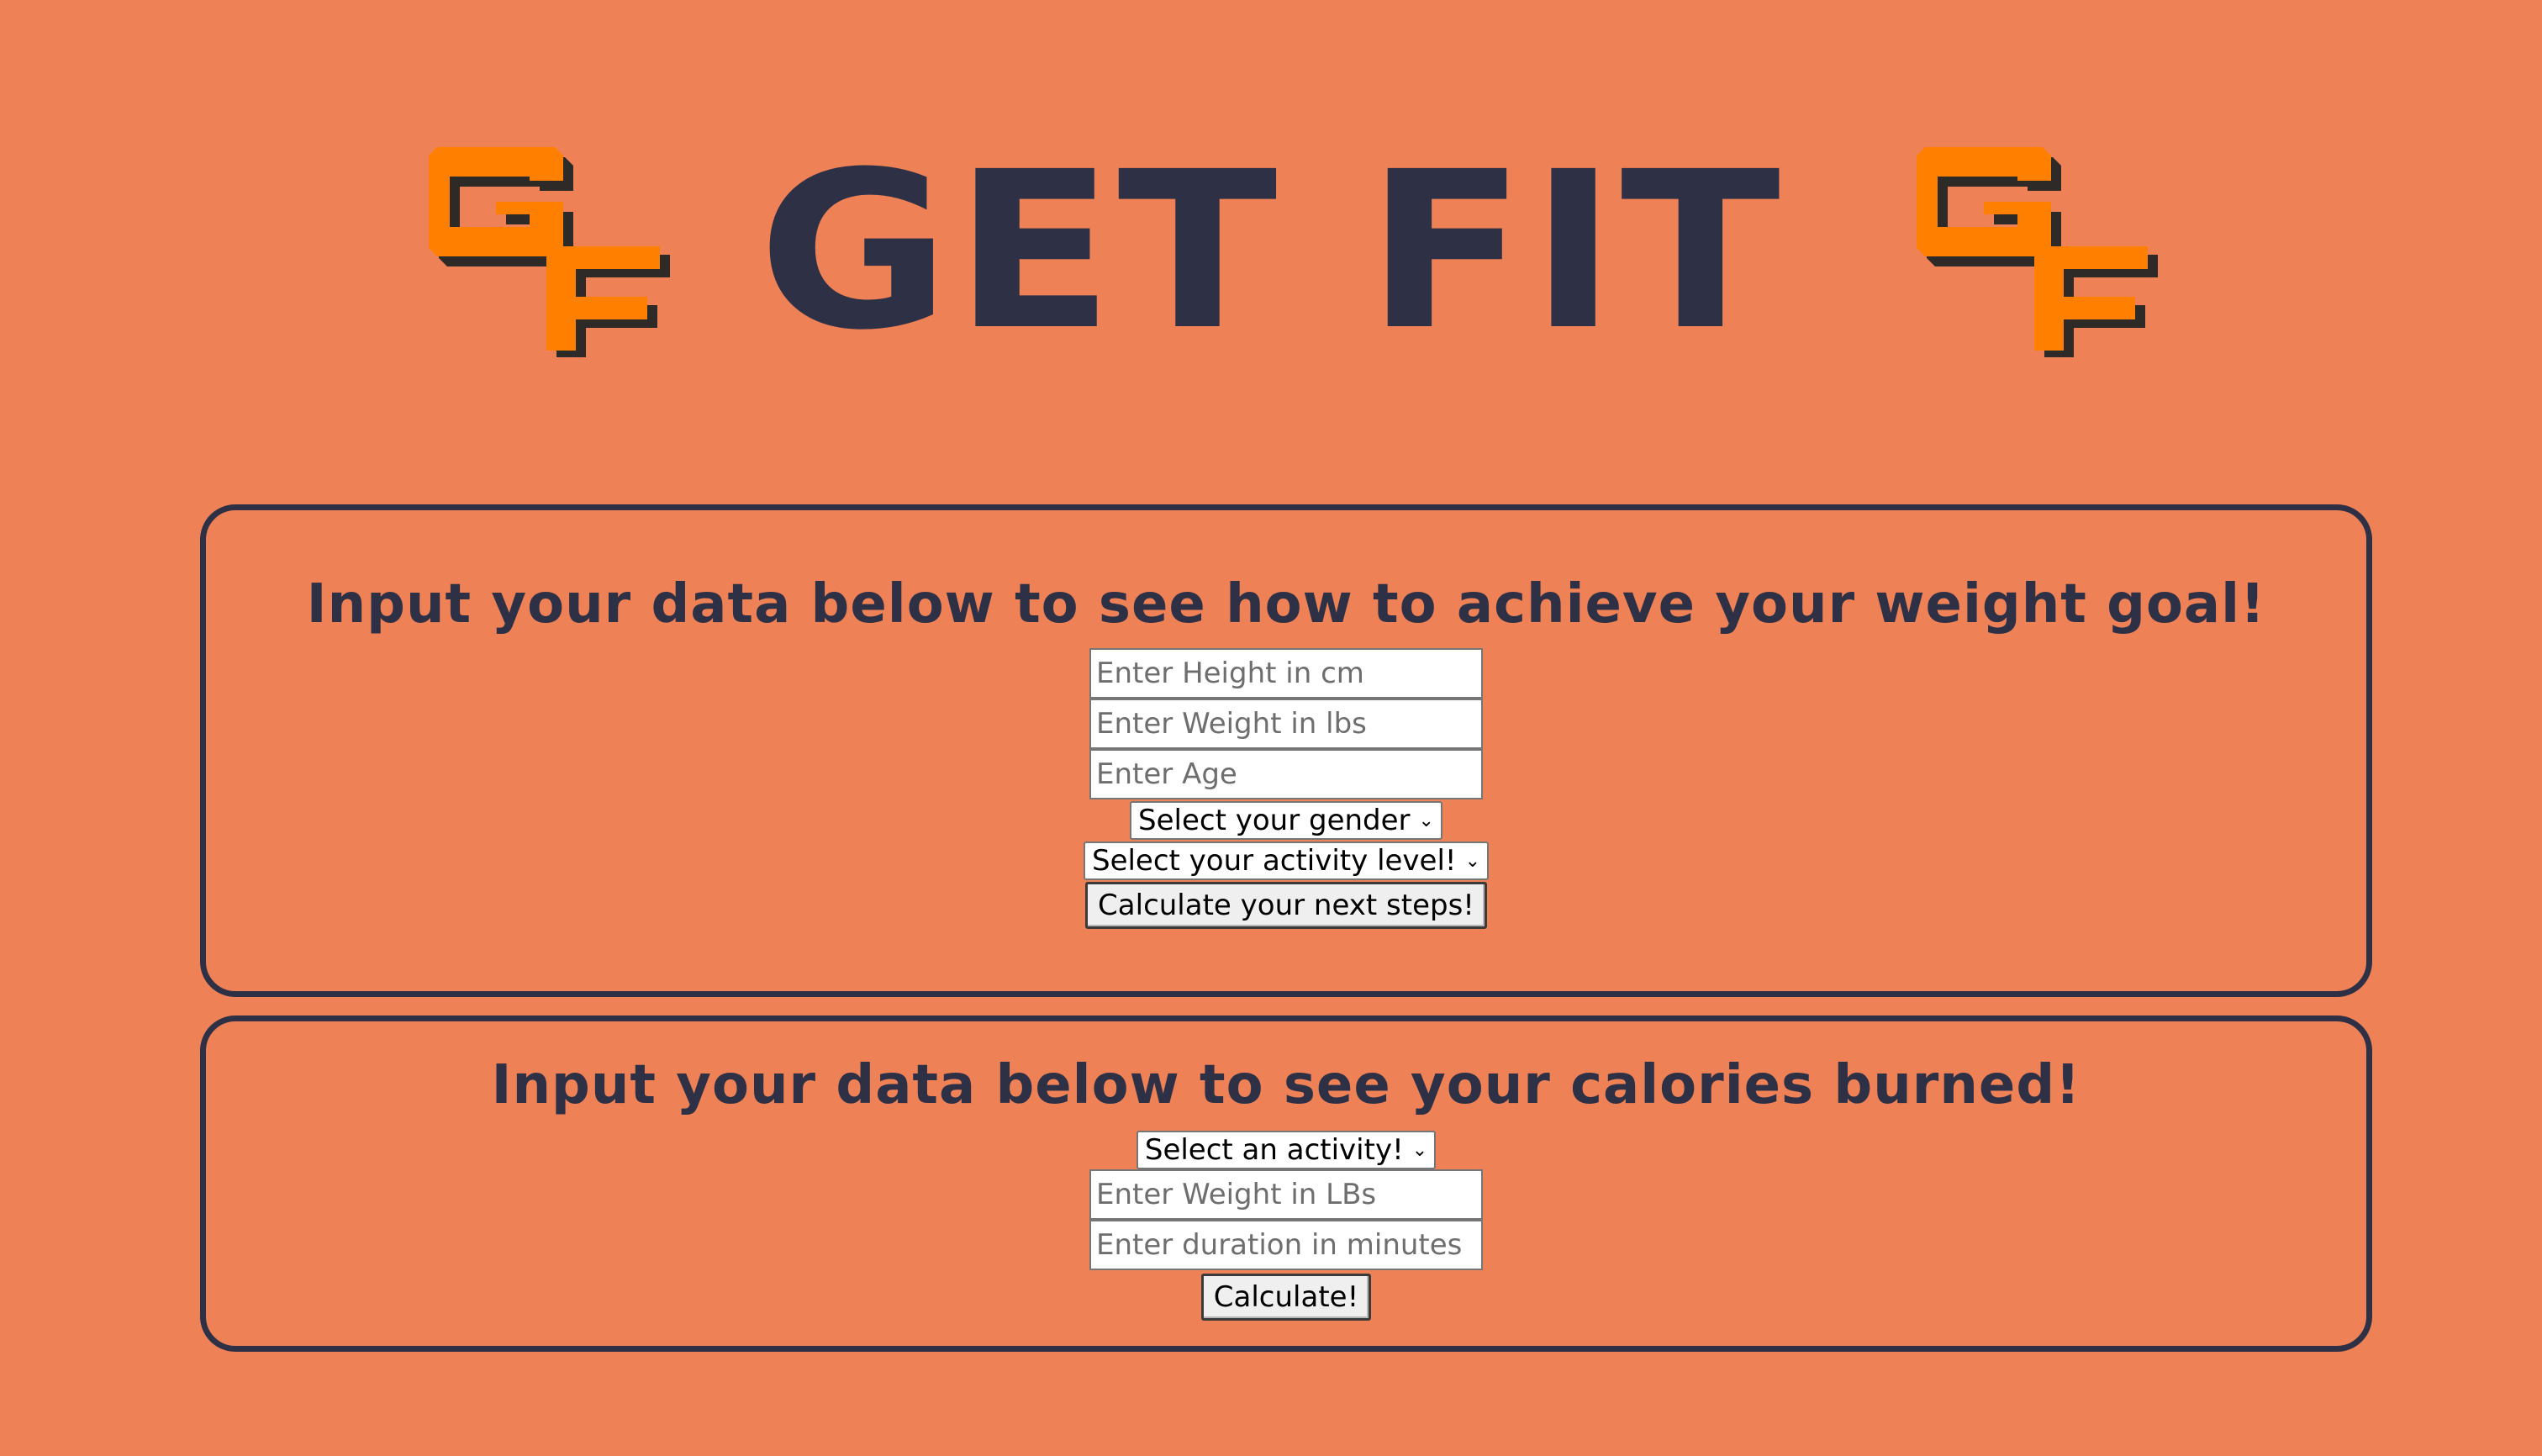 This screenshot has width=2542, height=1456. I want to click on page-title: GET FIT, so click(1271, 251).